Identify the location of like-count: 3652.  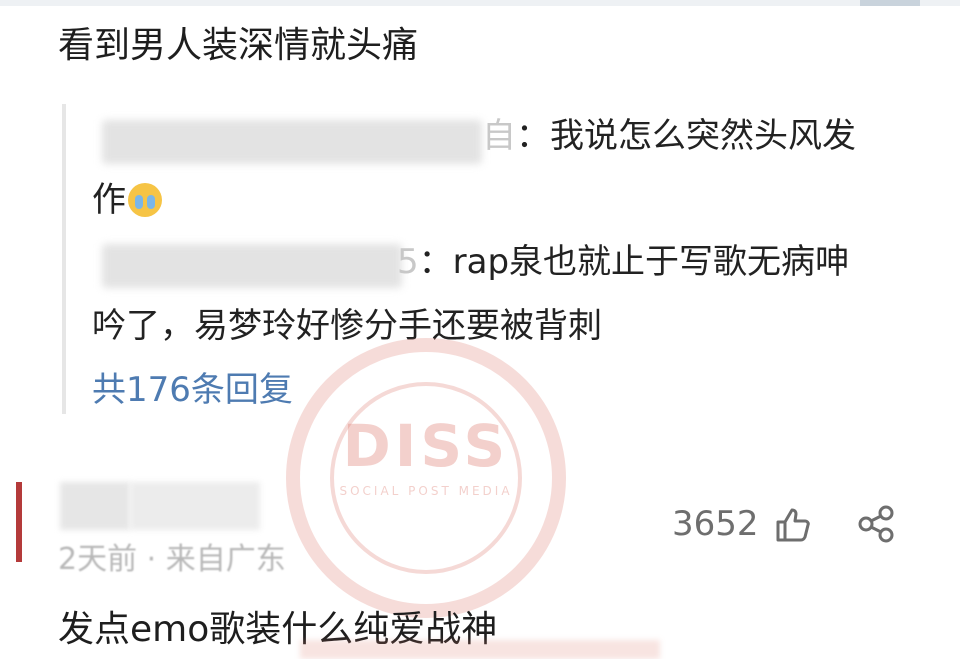
(715, 524).